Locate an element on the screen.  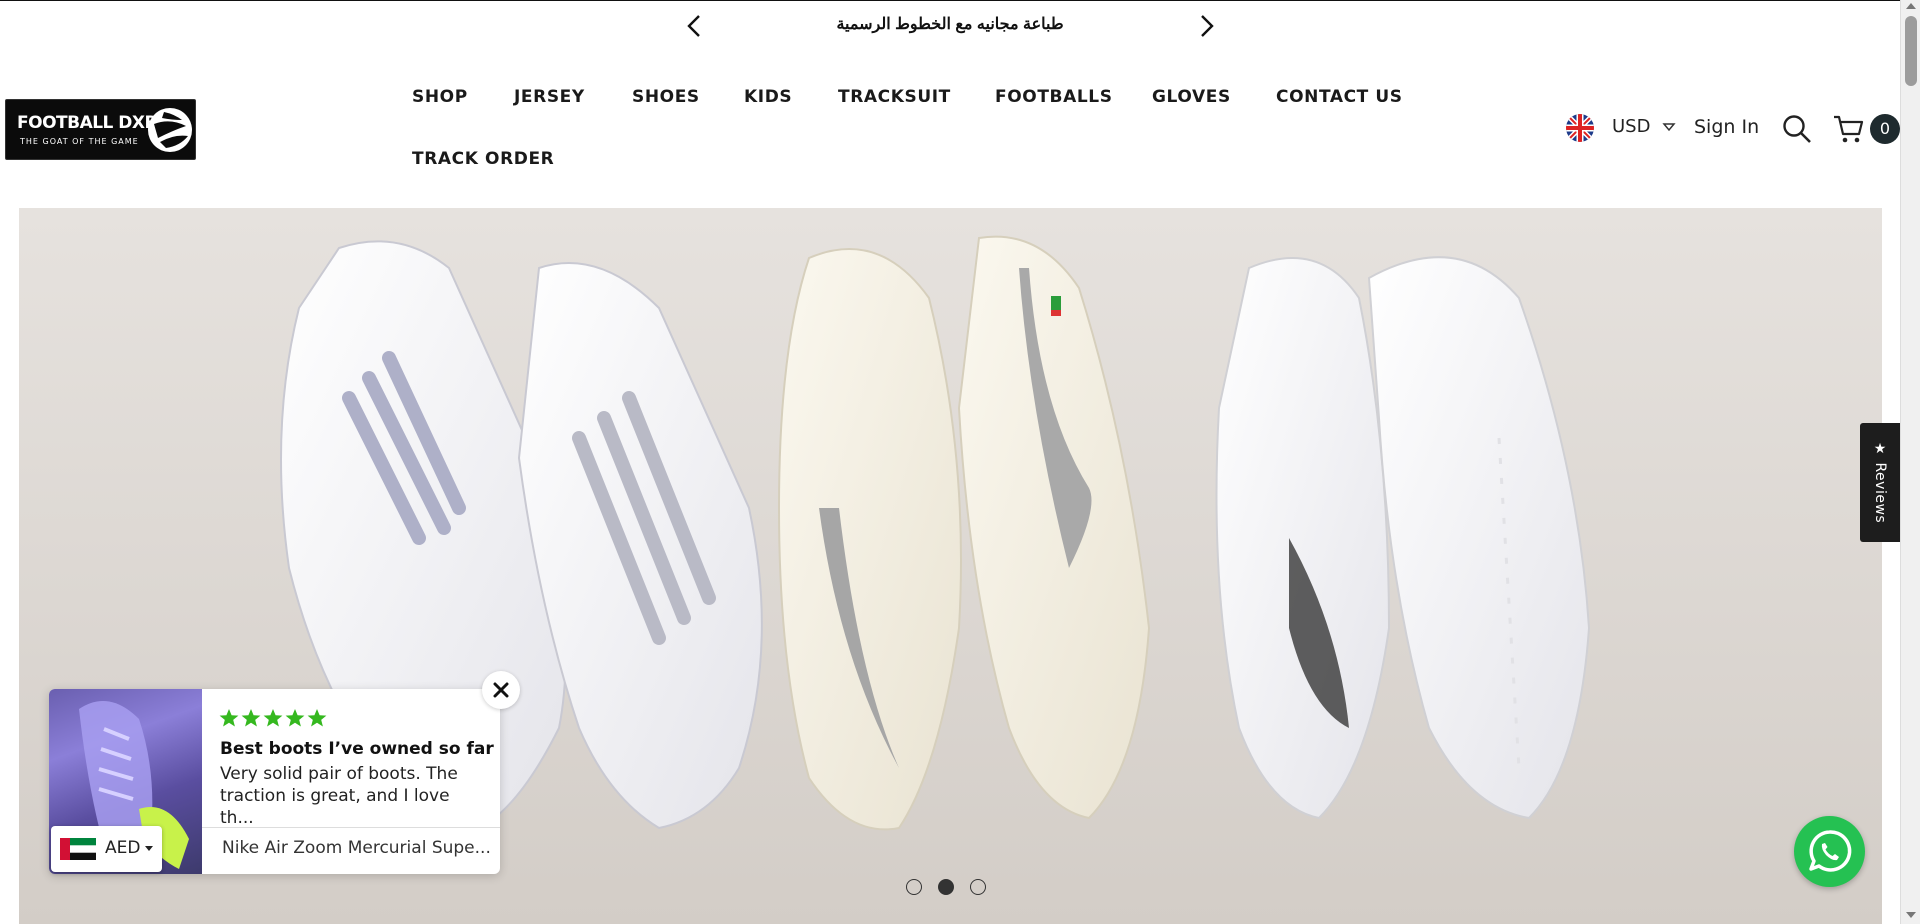
chevron-down-icon is located at coordinates (1669, 127).